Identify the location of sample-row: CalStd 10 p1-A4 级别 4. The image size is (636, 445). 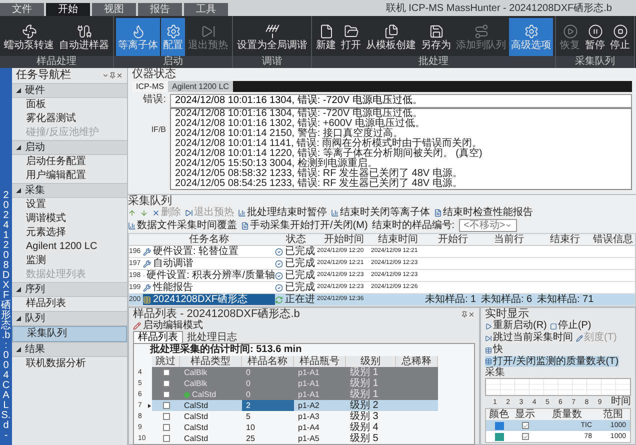
(295, 427).